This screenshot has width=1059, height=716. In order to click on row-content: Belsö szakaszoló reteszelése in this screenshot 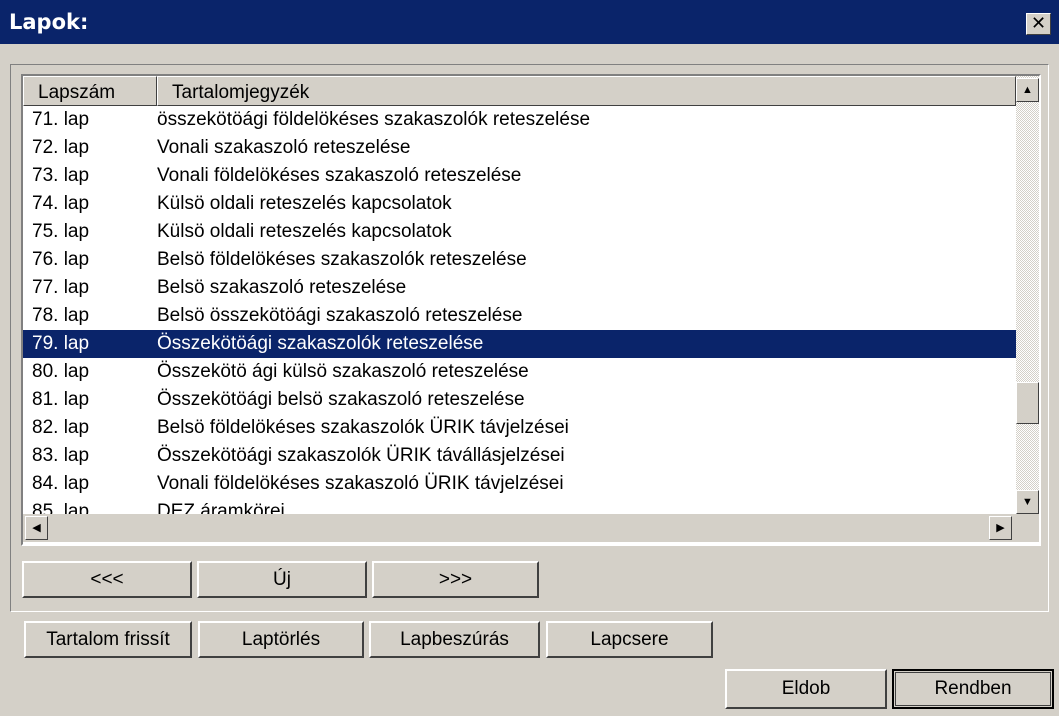, I will do `click(282, 287)`.